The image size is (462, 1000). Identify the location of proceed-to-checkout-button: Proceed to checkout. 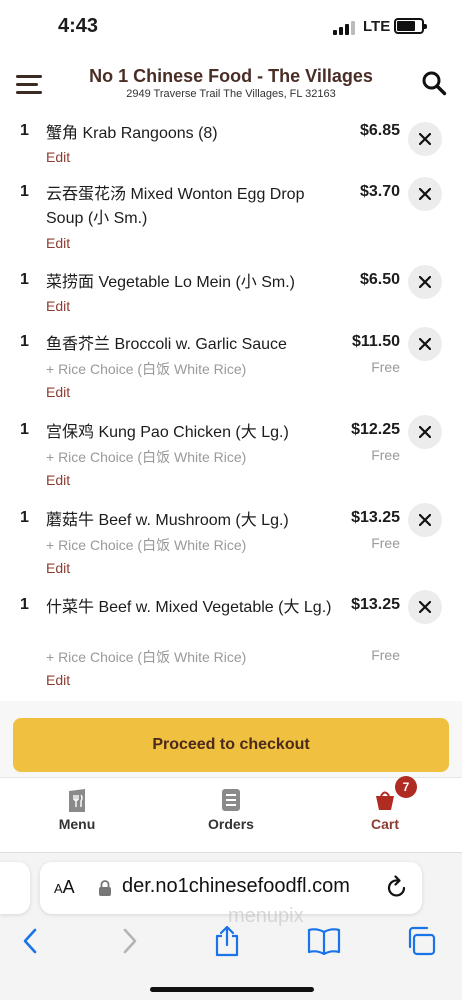
(231, 745).